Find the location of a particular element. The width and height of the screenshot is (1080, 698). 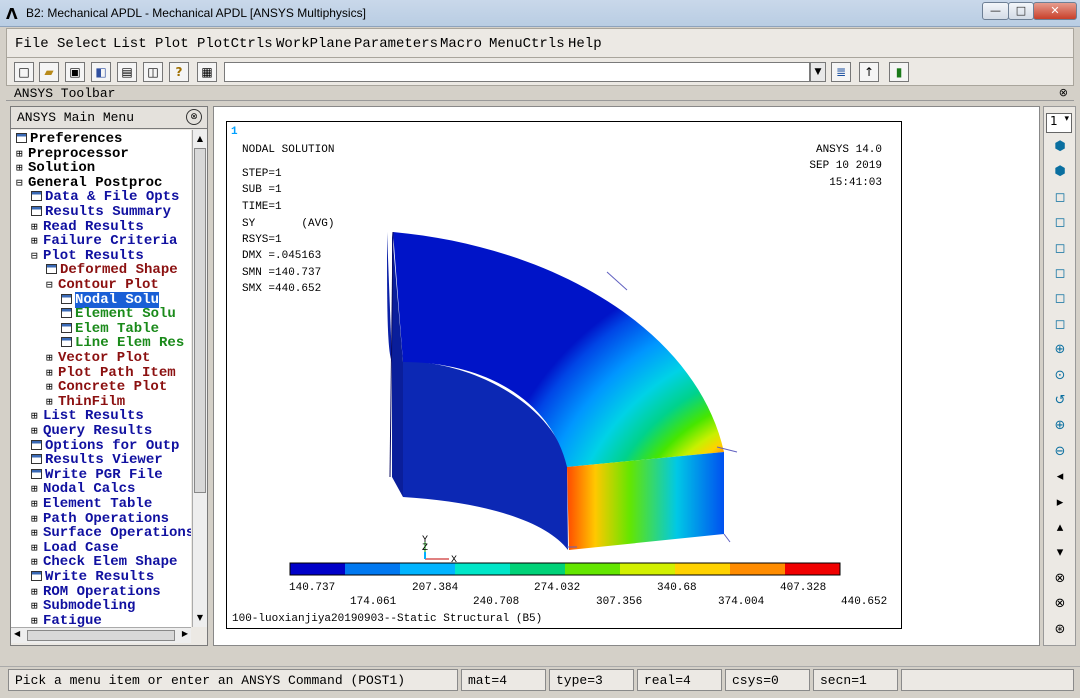

scroll-thumb is located at coordinates (200, 320).